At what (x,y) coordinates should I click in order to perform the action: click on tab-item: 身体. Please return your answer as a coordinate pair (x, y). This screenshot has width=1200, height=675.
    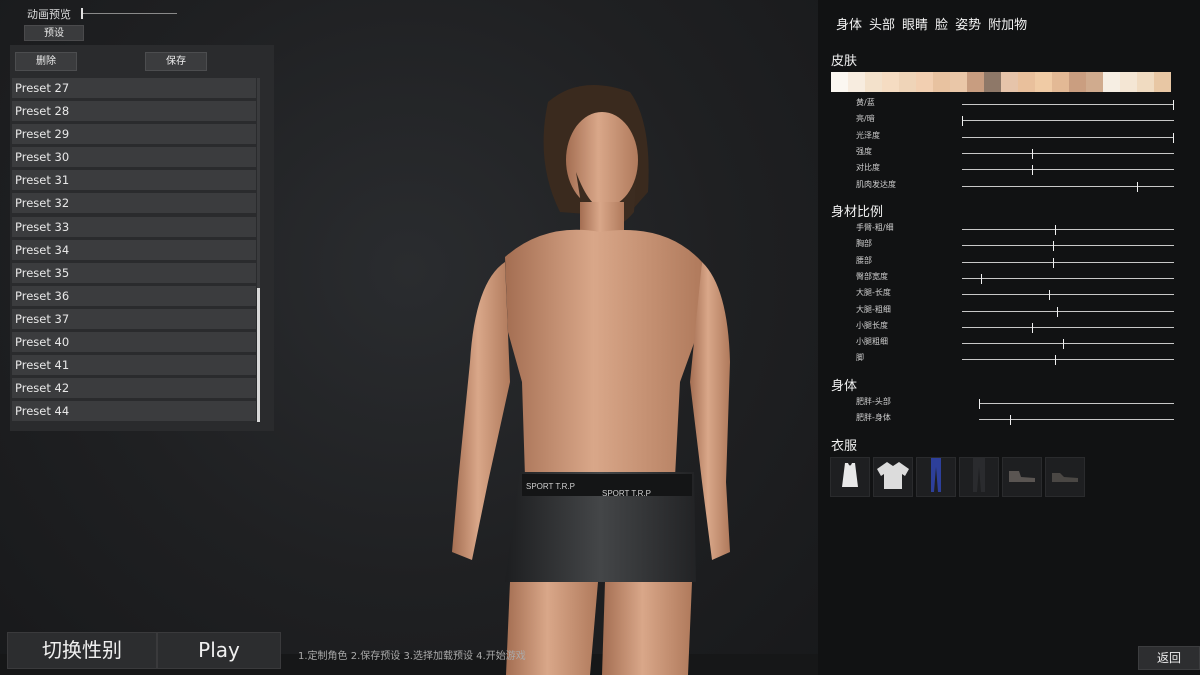
    Looking at the image, I should click on (849, 23).